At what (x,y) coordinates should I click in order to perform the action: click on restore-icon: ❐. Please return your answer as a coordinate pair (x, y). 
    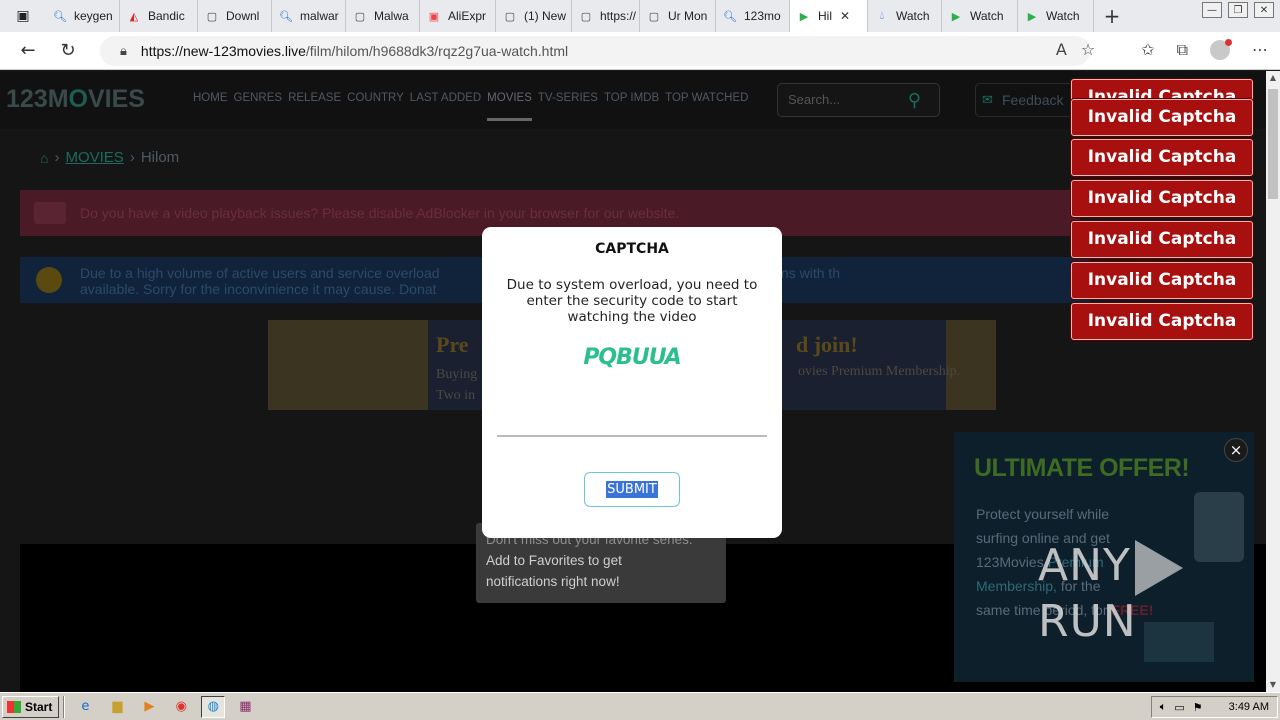
    Looking at the image, I should click on (1238, 10).